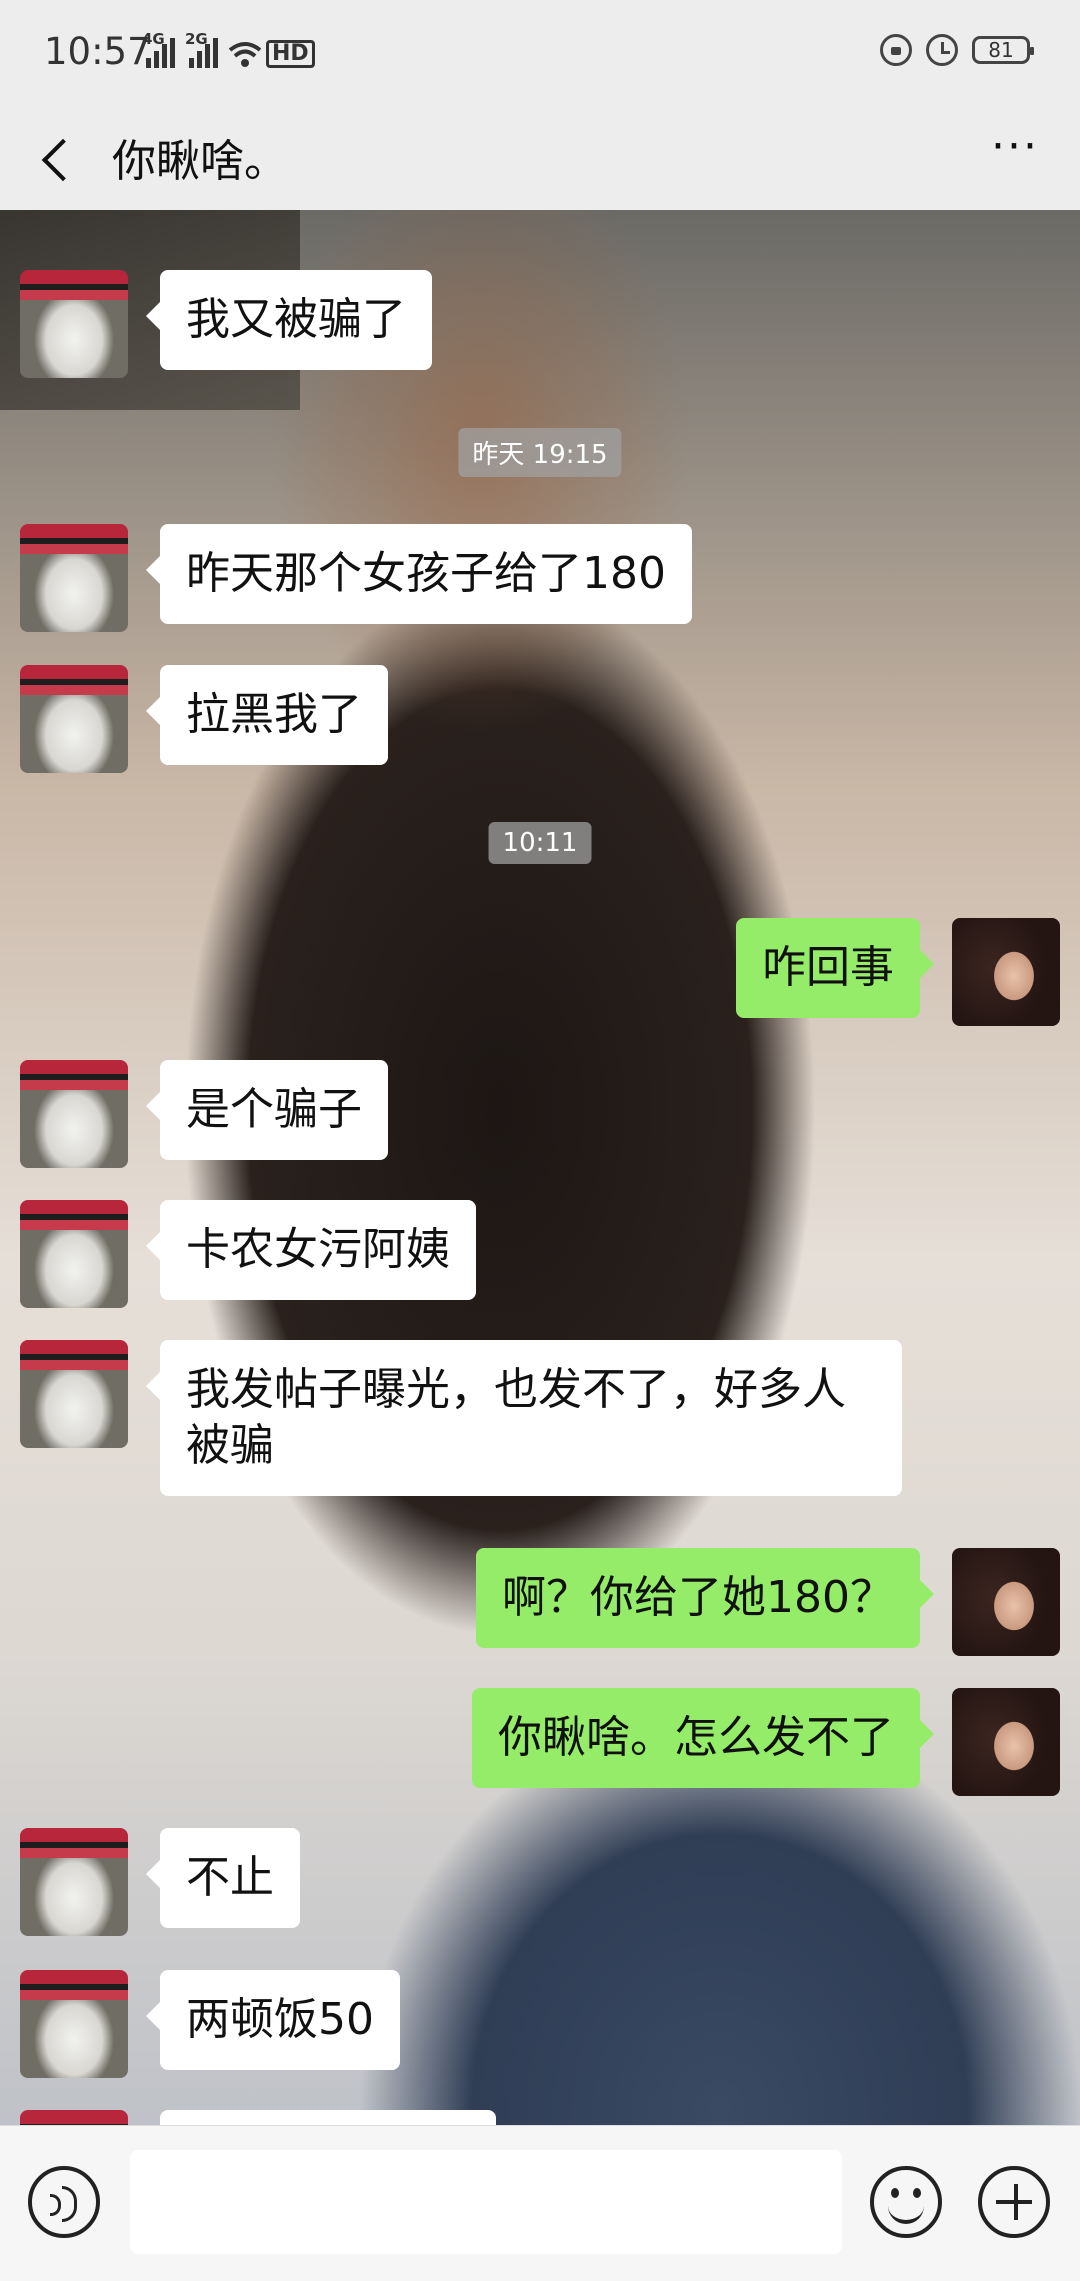 Image resolution: width=1080 pixels, height=2281 pixels. Describe the element at coordinates (942, 50) in the screenshot. I see `alarm-icon` at that location.